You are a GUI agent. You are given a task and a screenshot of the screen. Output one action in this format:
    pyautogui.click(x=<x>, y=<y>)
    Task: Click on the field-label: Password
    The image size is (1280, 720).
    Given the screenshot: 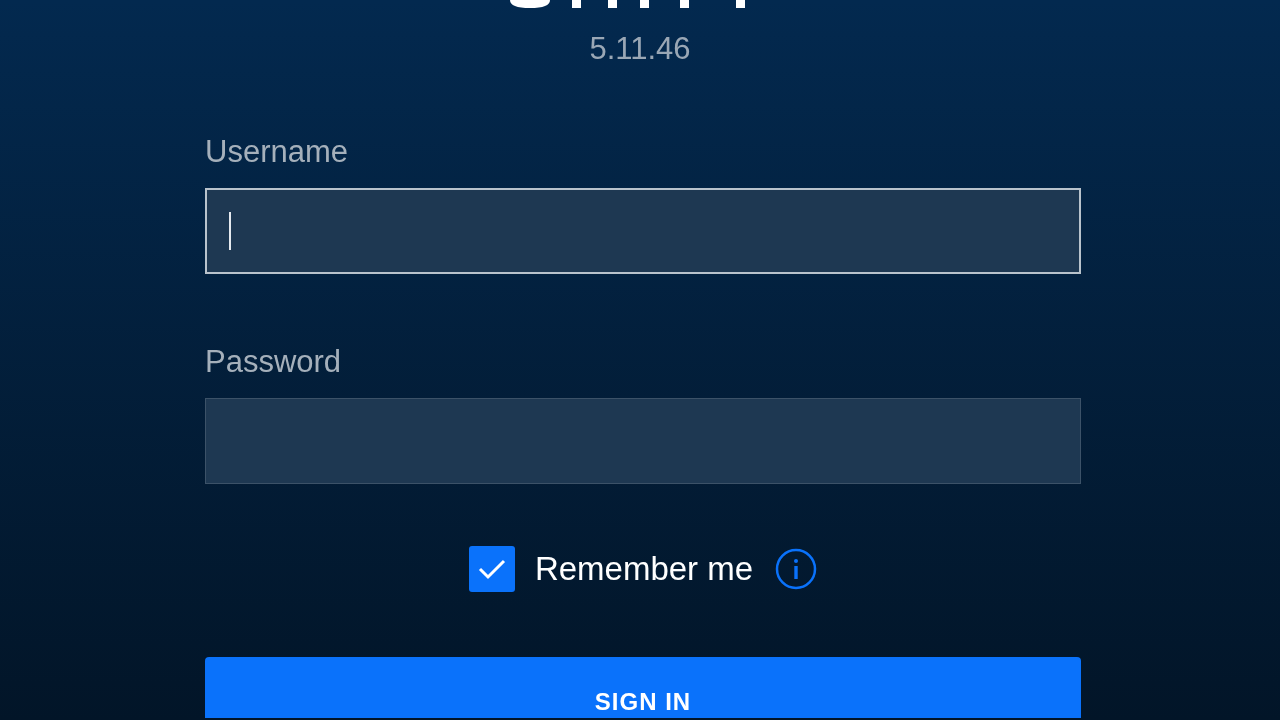 What is the action you would take?
    pyautogui.click(x=274, y=362)
    